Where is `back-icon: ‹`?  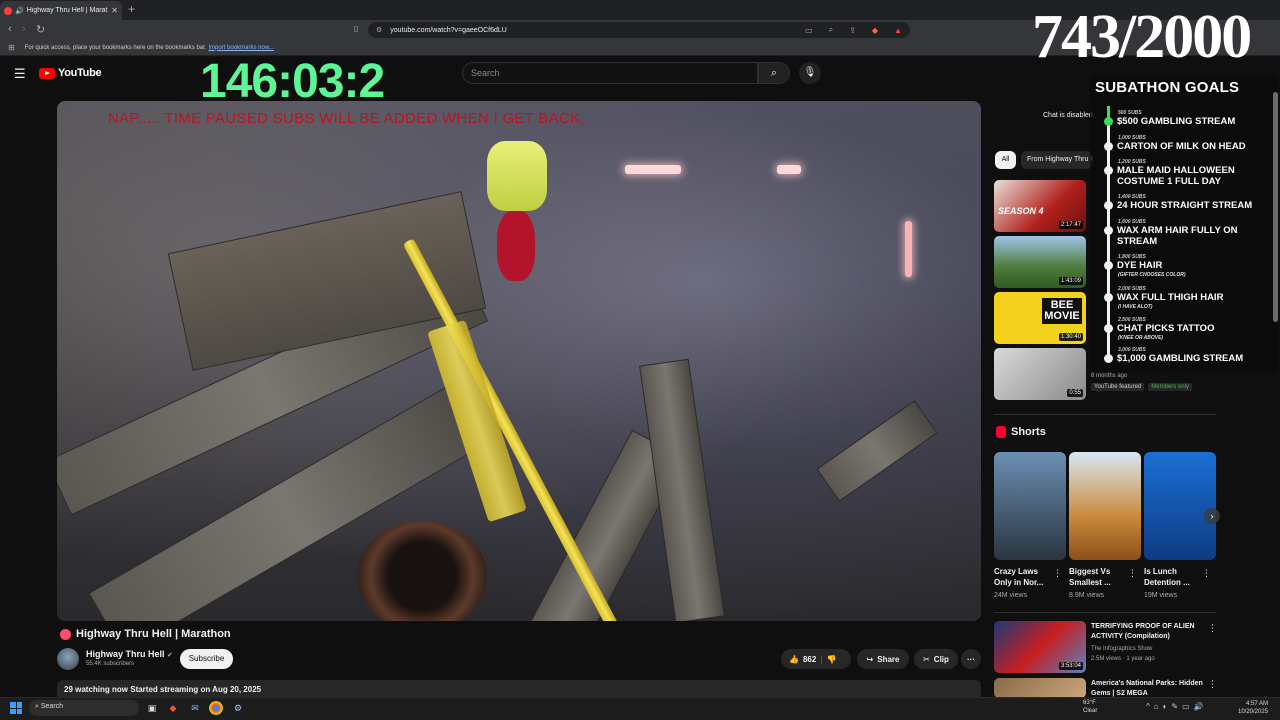 back-icon: ‹ is located at coordinates (10, 29).